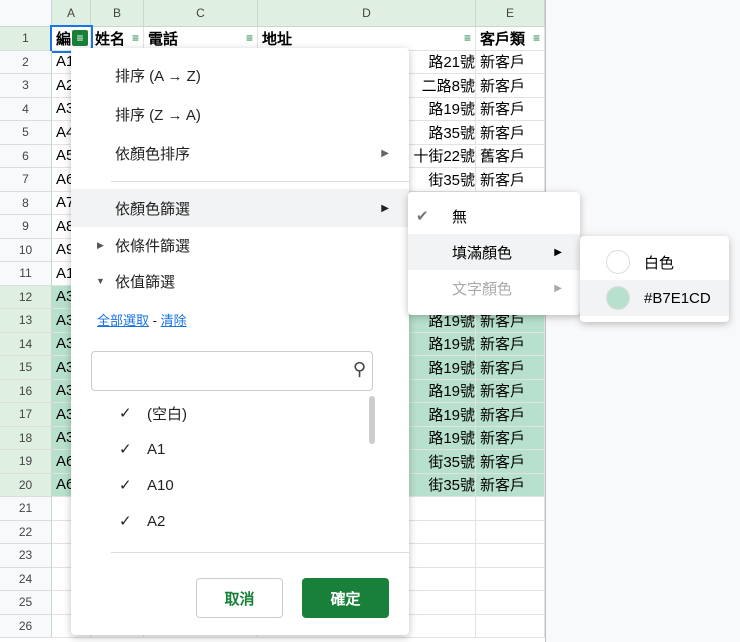 The width and height of the screenshot is (740, 642). Describe the element at coordinates (26, 62) in the screenshot. I see `row-header: 2` at that location.